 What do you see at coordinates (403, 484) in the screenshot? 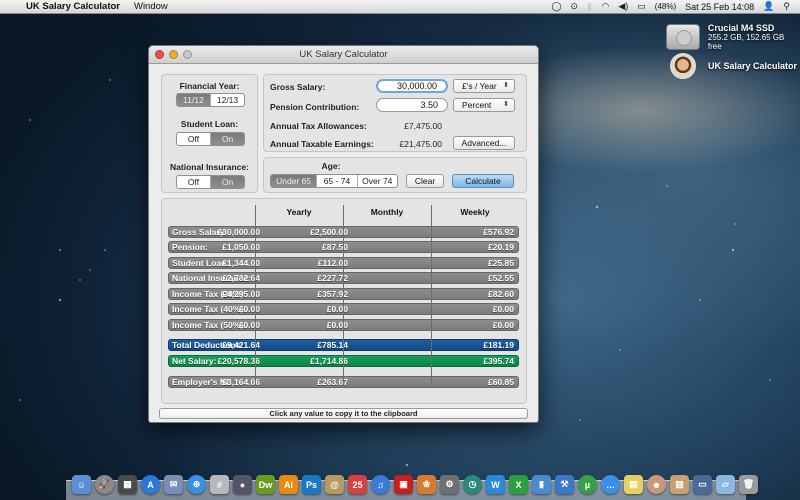
I see `dock-photo-booth-icon: ▣` at bounding box center [403, 484].